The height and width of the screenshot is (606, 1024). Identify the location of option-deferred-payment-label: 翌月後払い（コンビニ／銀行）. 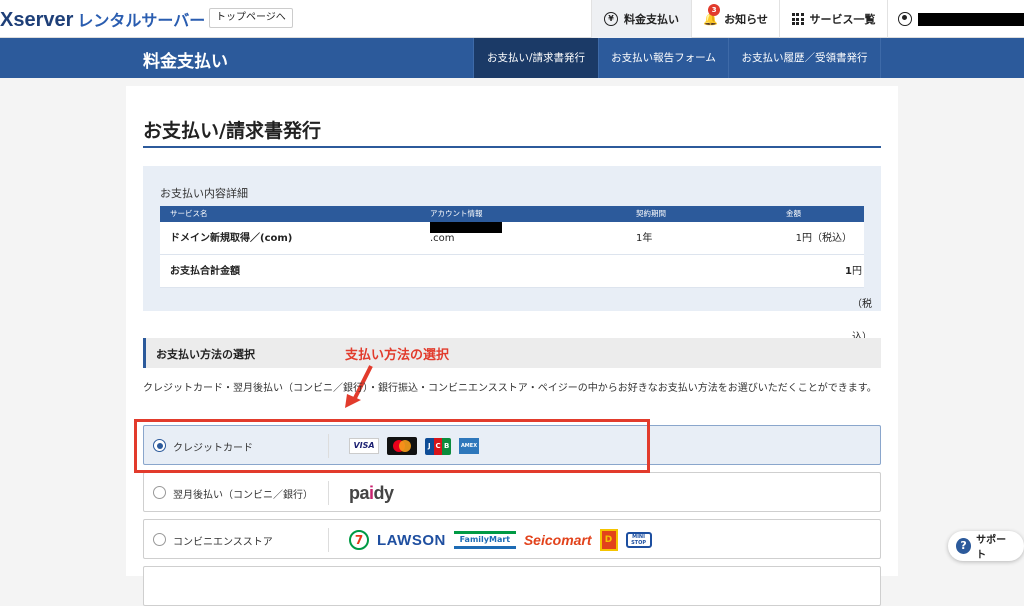
(243, 495).